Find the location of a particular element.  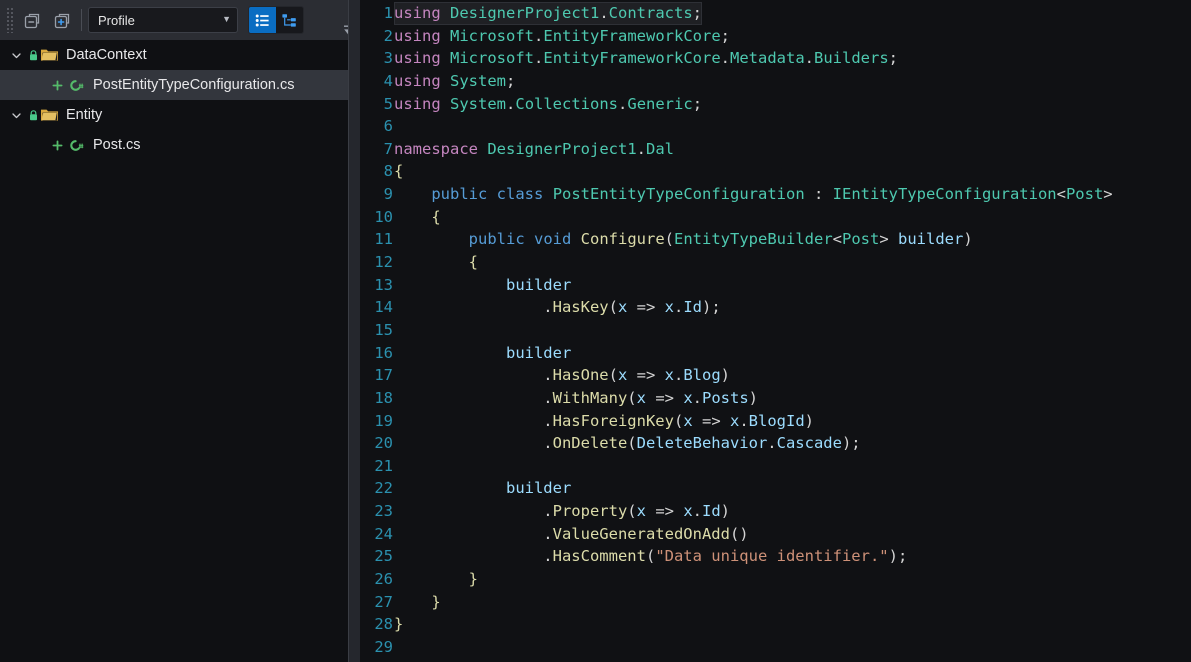

line-number: 15 is located at coordinates (383, 329).